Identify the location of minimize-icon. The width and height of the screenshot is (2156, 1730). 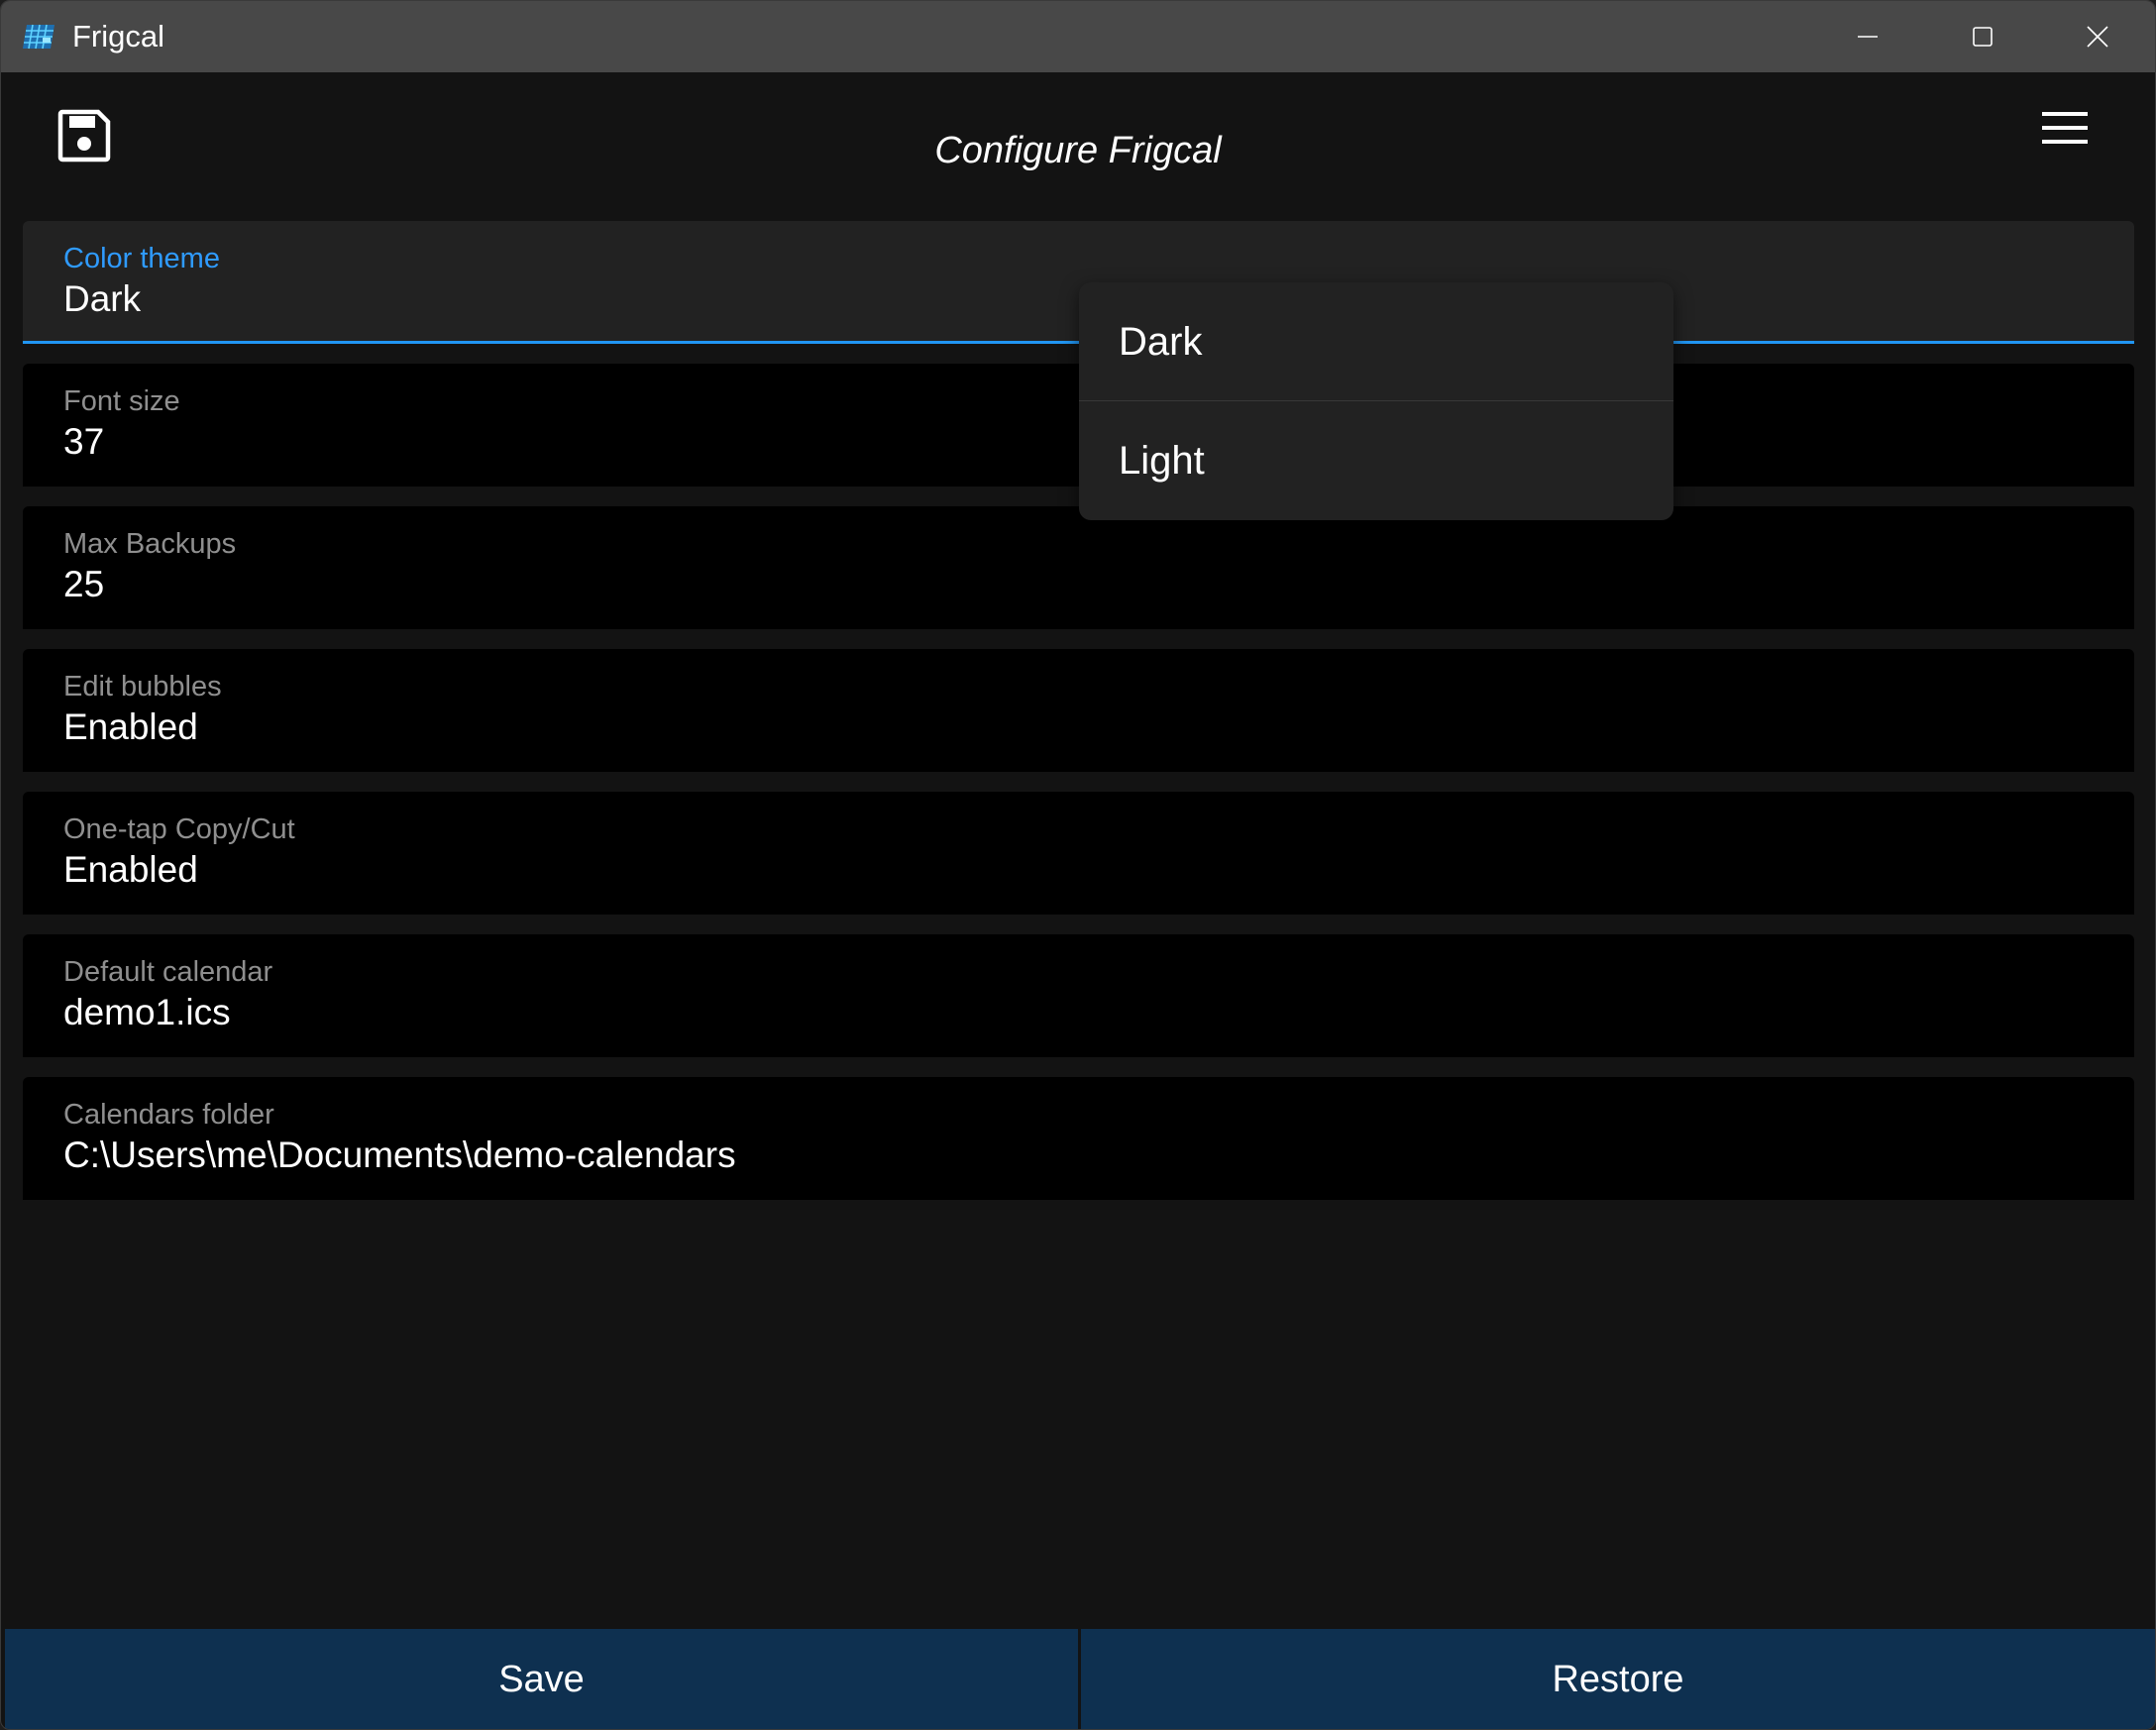
(1868, 37).